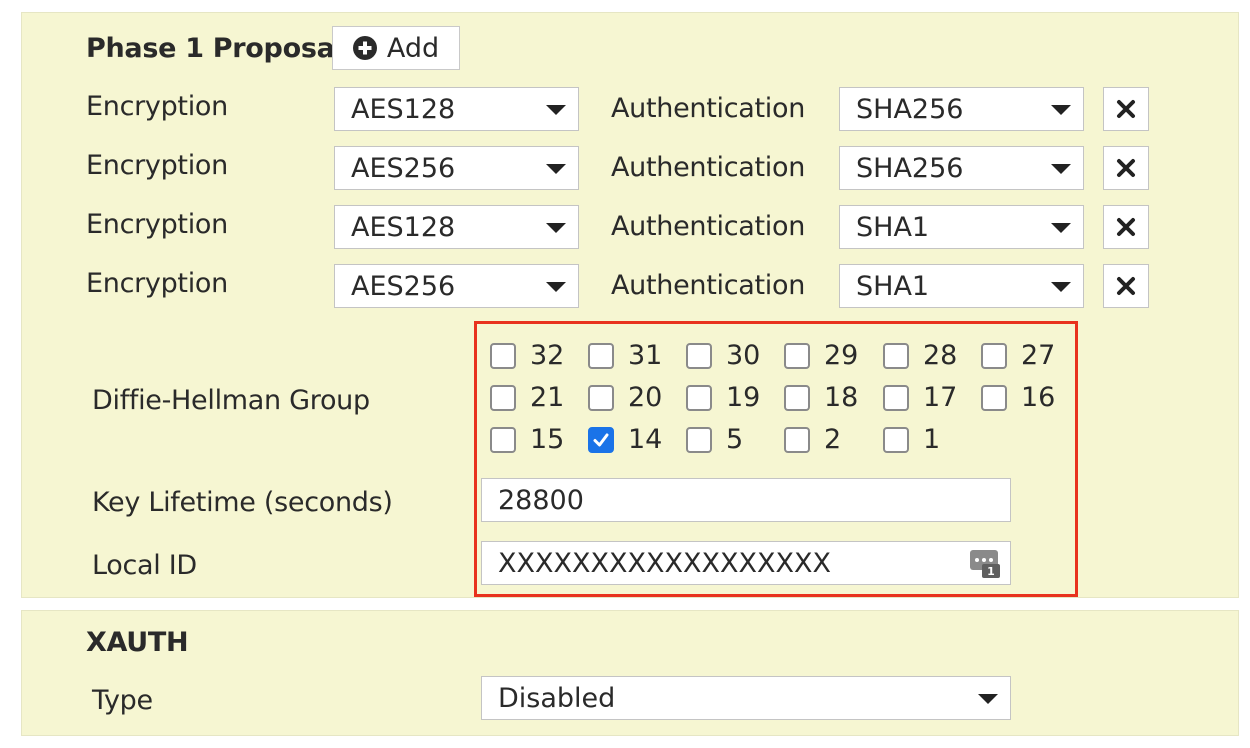  Describe the element at coordinates (547, 439) in the screenshot. I see `dh-group-value: 15` at that location.